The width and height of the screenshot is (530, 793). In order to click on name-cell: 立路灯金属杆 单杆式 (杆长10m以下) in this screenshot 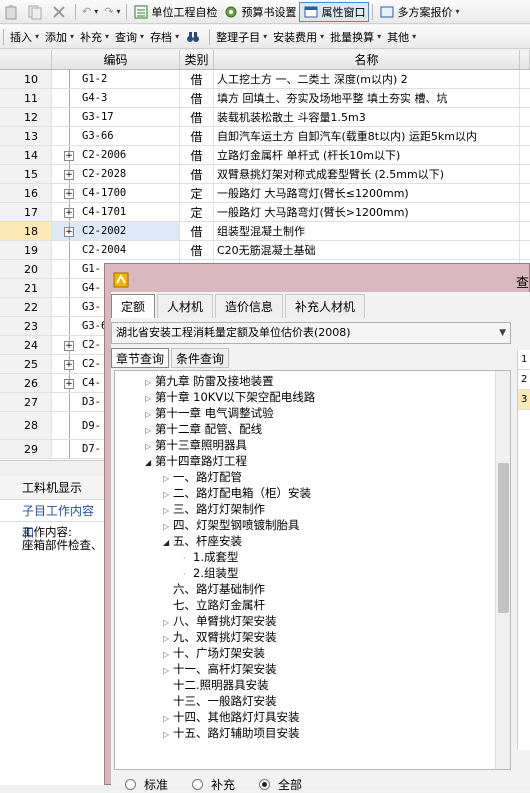, I will do `click(367, 155)`.